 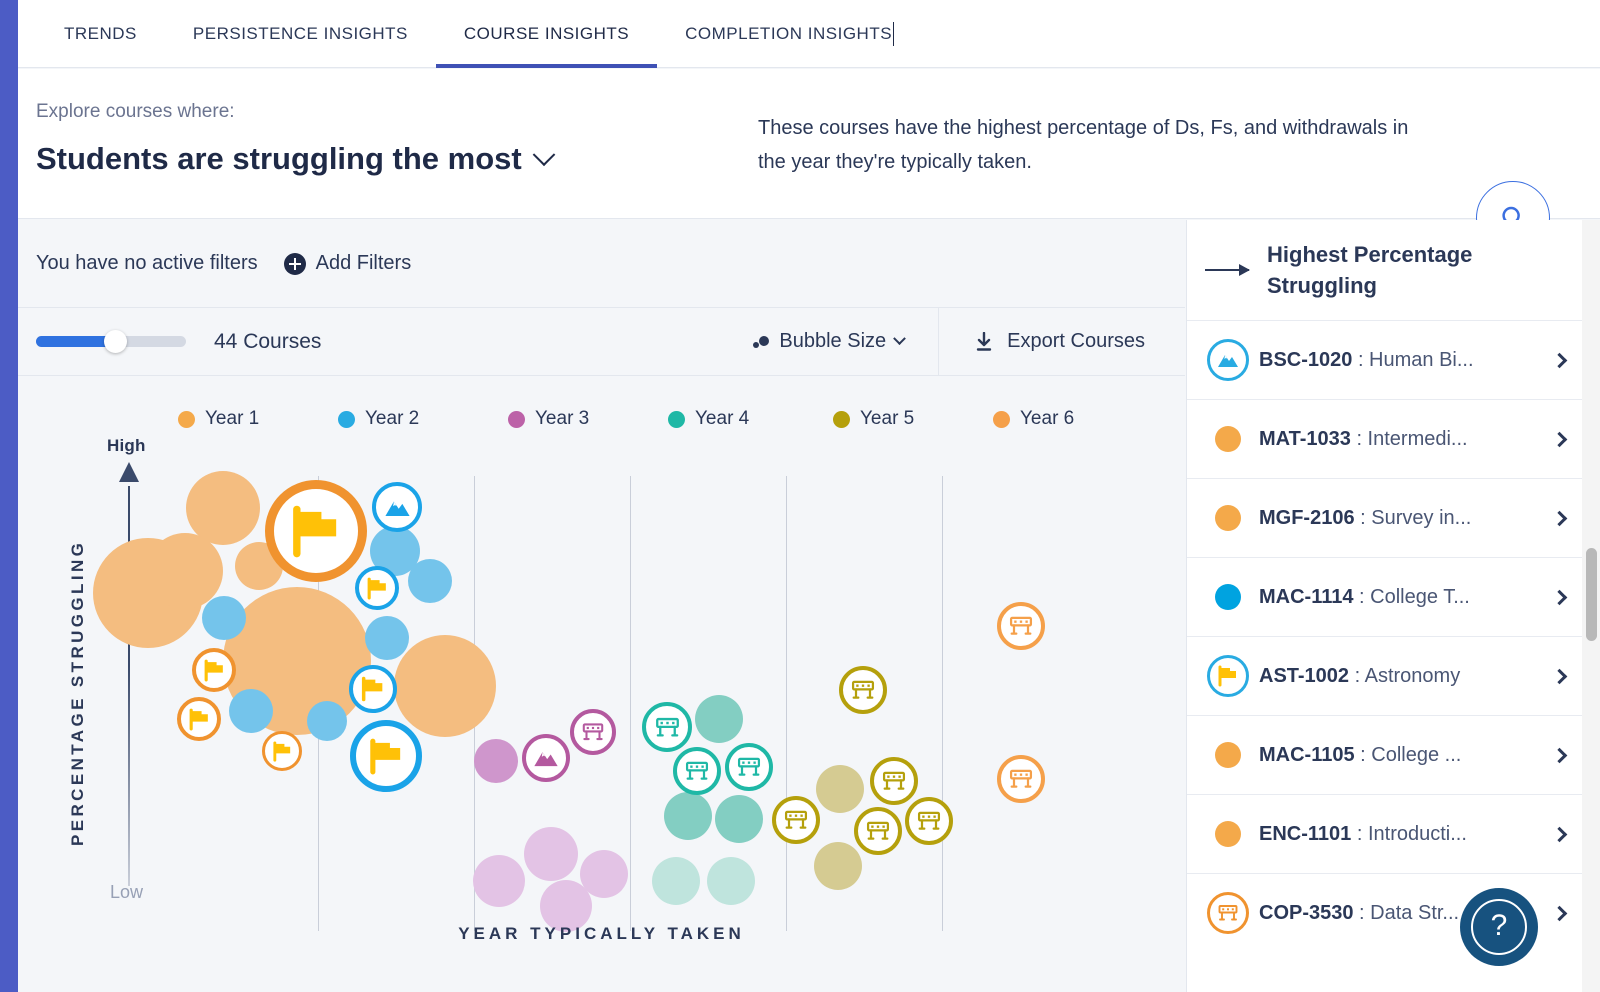 I want to click on mountain-icon, so click(x=546, y=759).